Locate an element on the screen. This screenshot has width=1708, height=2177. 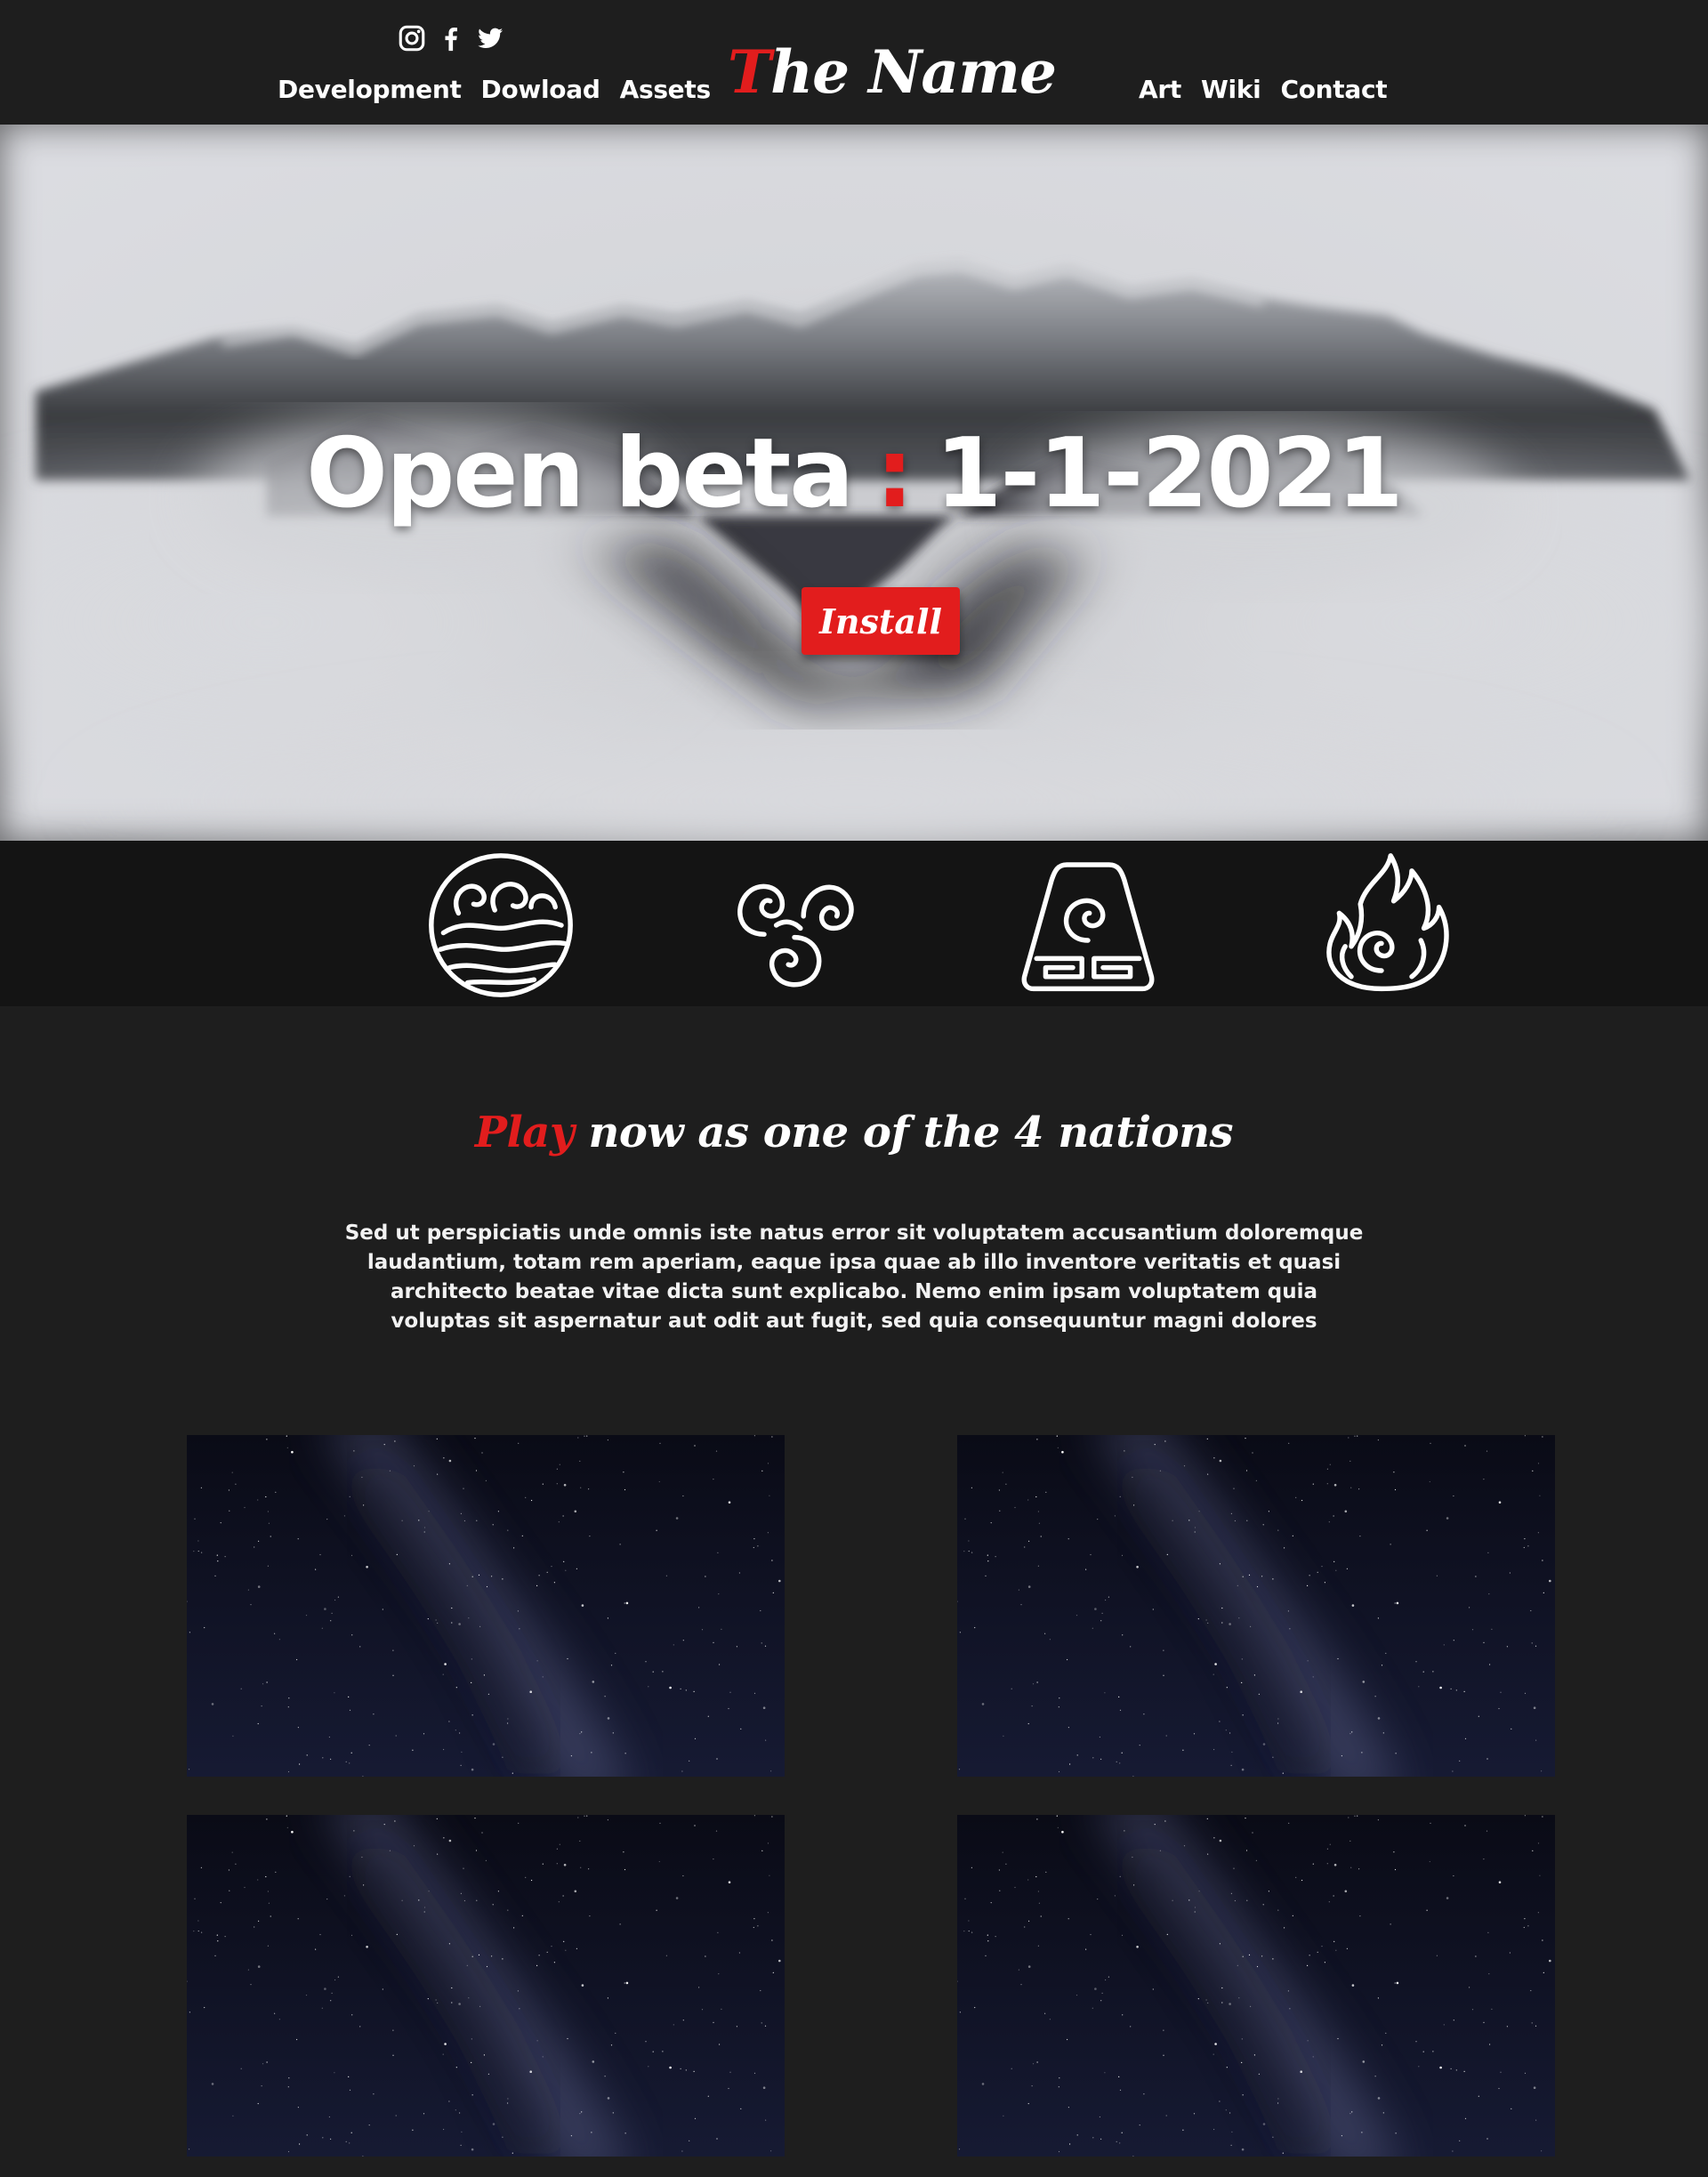
nav-link-contact: Contact is located at coordinates (1333, 89).